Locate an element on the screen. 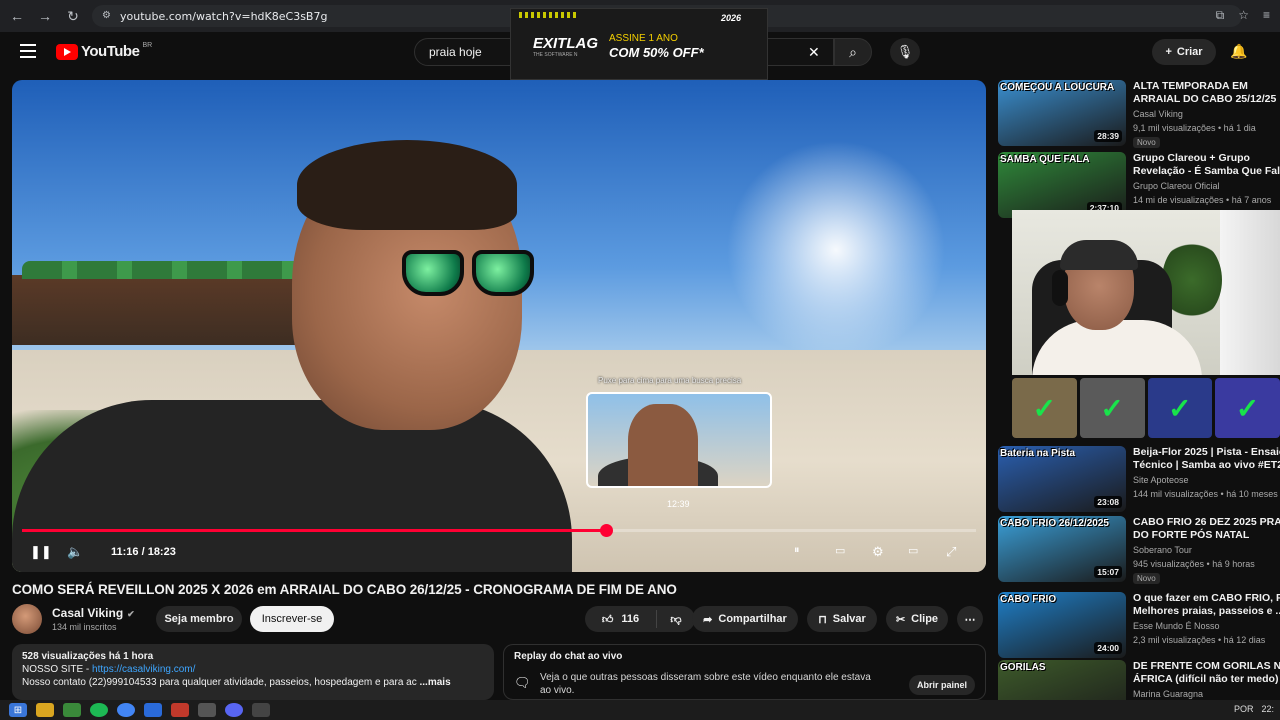 The height and width of the screenshot is (720, 1280). recommended-channel: Soberano Tour is located at coordinates (1162, 550).